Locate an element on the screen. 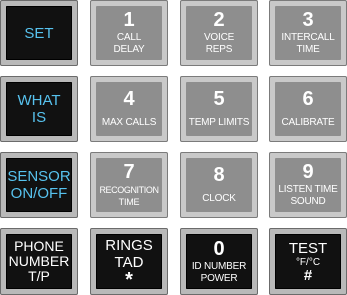 The image size is (347, 295). key-5: 5 TEMP LIMITS is located at coordinates (219, 109).